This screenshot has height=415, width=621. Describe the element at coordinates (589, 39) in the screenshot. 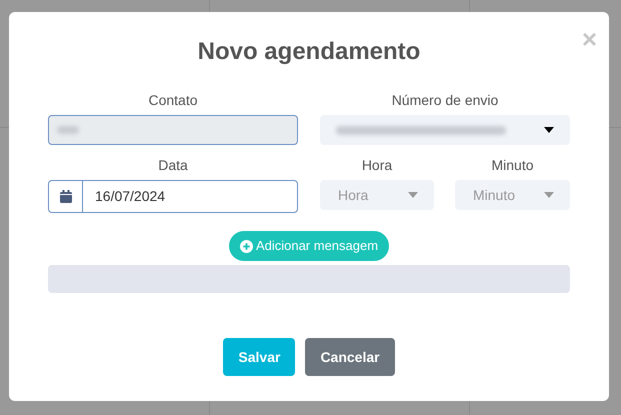

I see `close-button: ×` at that location.